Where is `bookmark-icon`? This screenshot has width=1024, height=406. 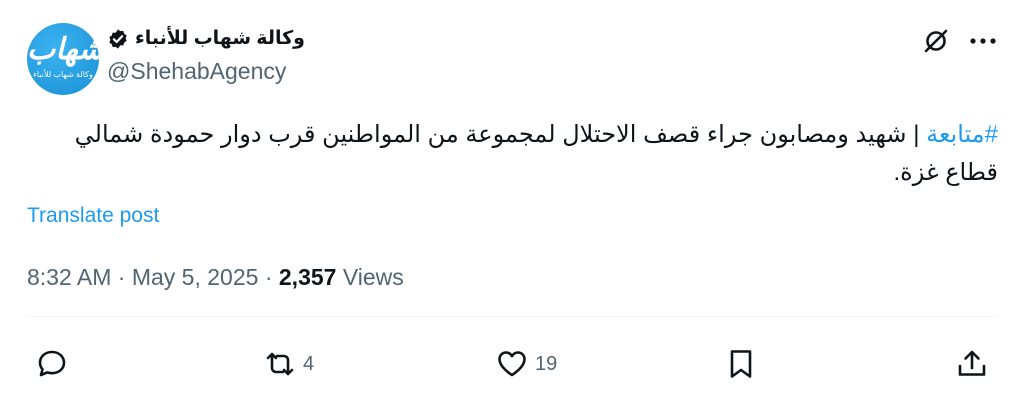
bookmark-icon is located at coordinates (741, 364).